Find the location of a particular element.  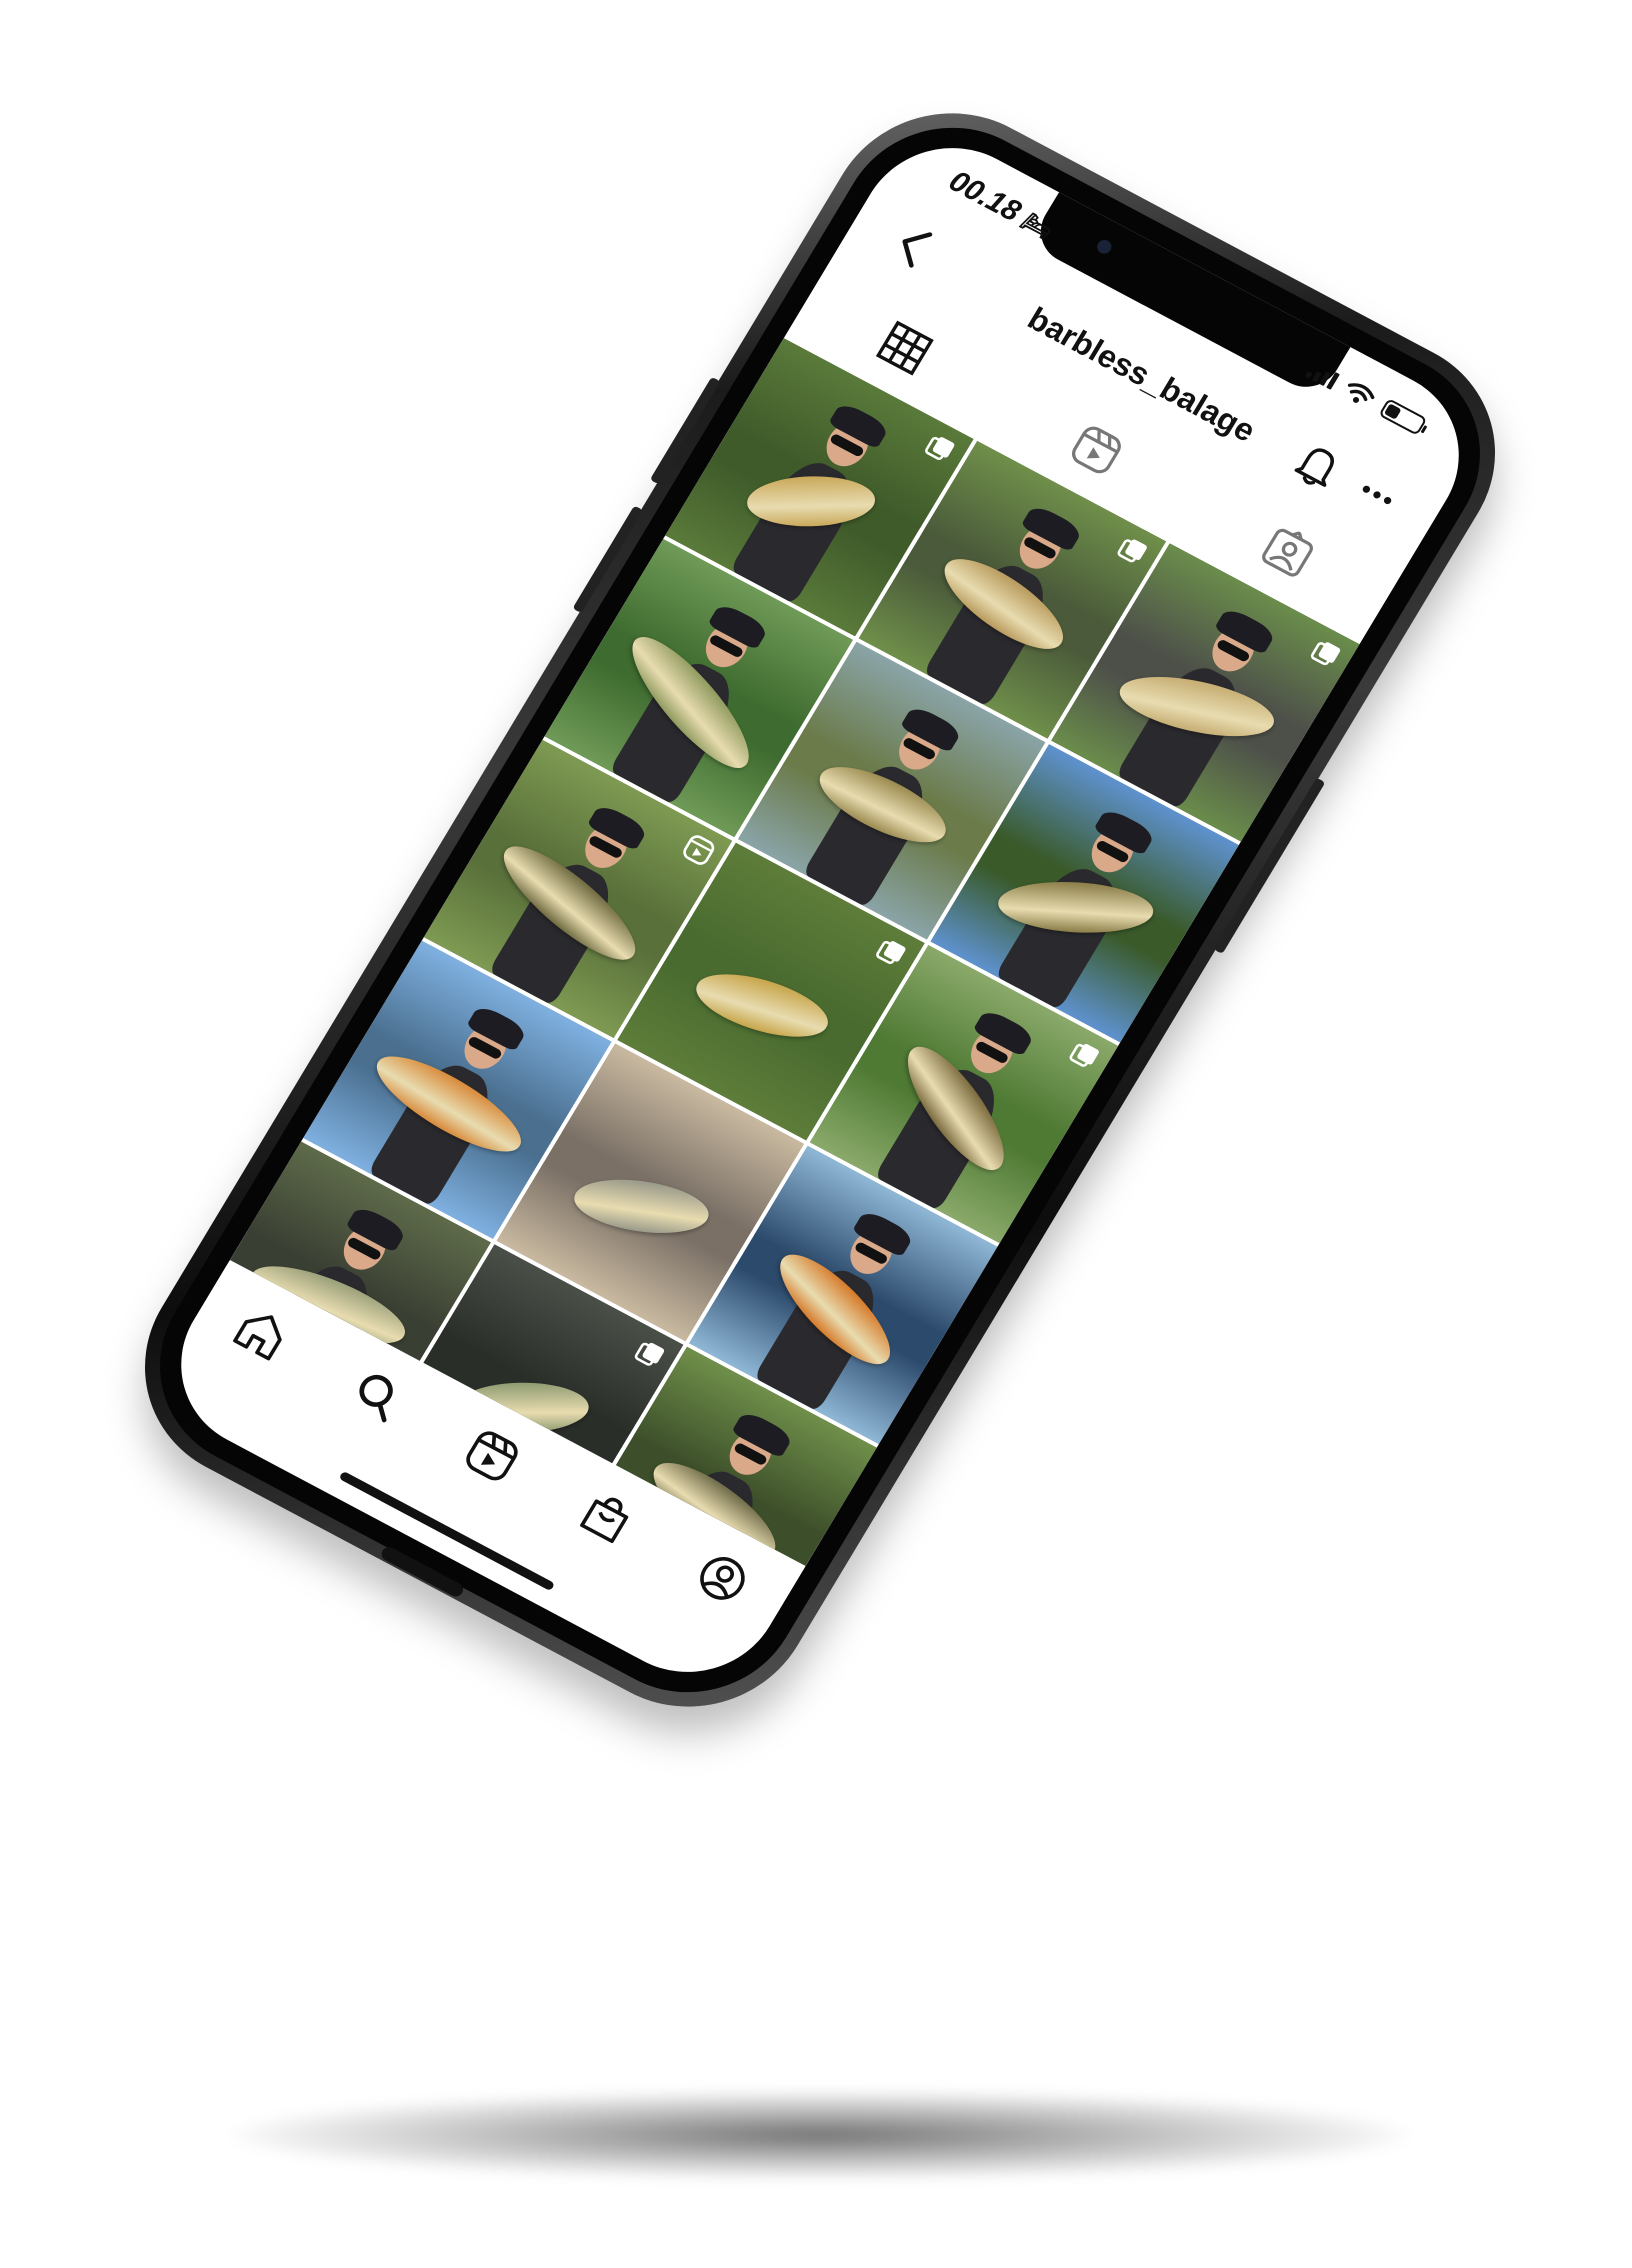

search-icon is located at coordinates (376, 1398).